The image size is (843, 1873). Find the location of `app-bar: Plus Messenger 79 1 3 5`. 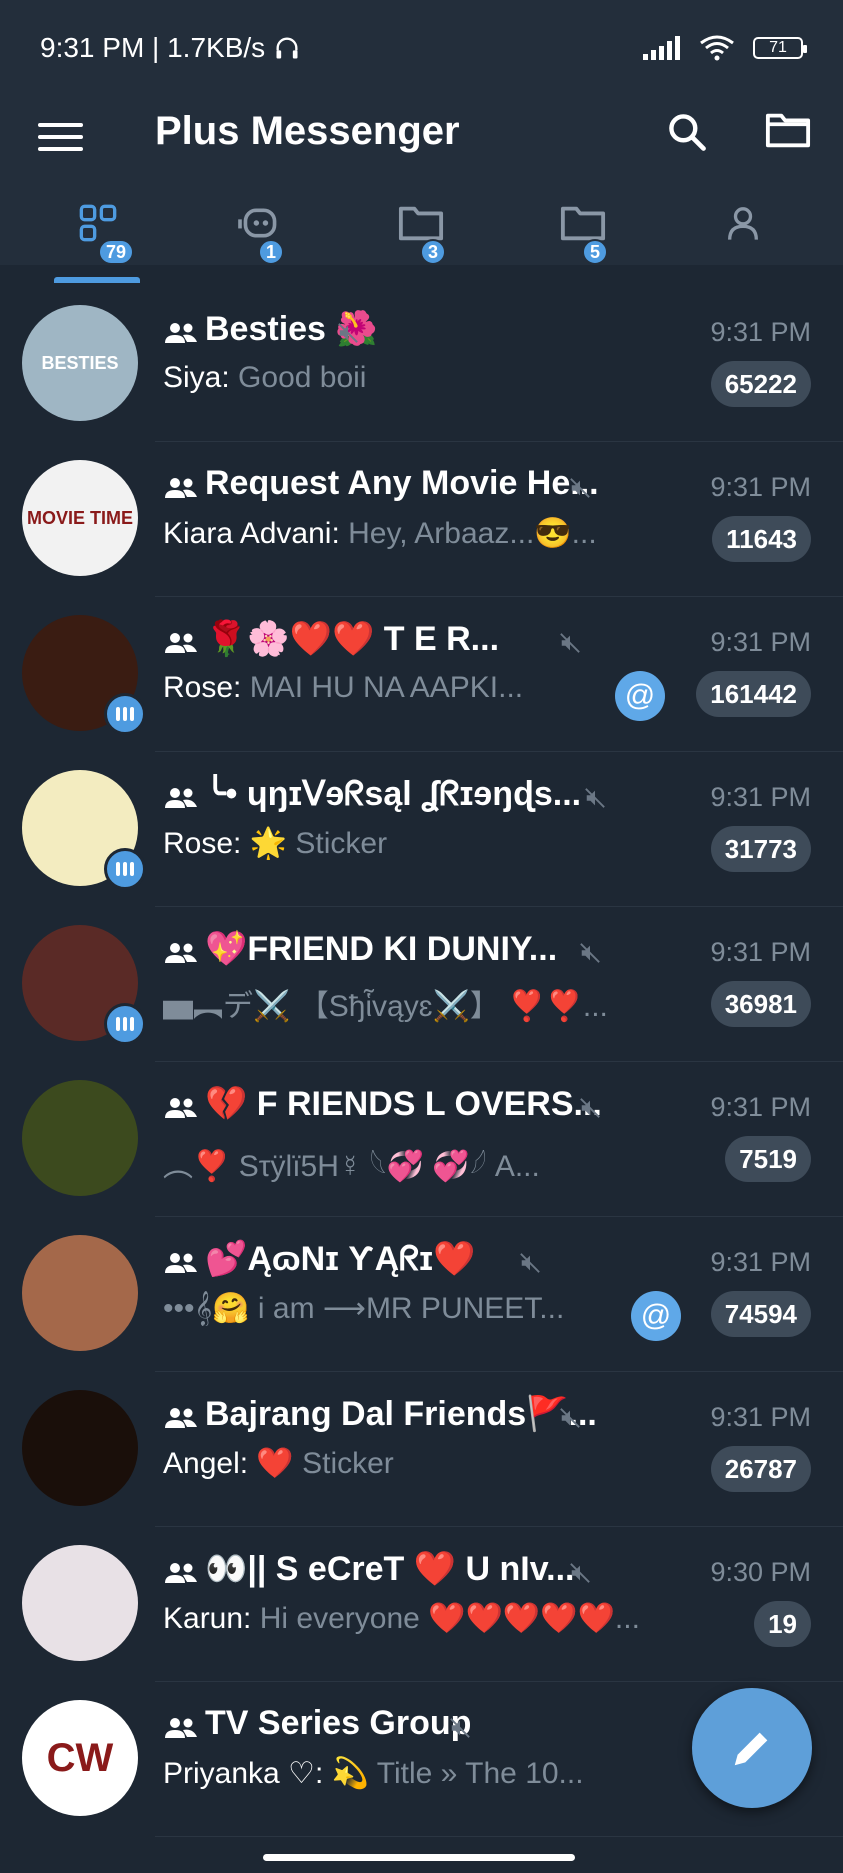

app-bar: Plus Messenger 79 1 3 5 is located at coordinates (421, 189).